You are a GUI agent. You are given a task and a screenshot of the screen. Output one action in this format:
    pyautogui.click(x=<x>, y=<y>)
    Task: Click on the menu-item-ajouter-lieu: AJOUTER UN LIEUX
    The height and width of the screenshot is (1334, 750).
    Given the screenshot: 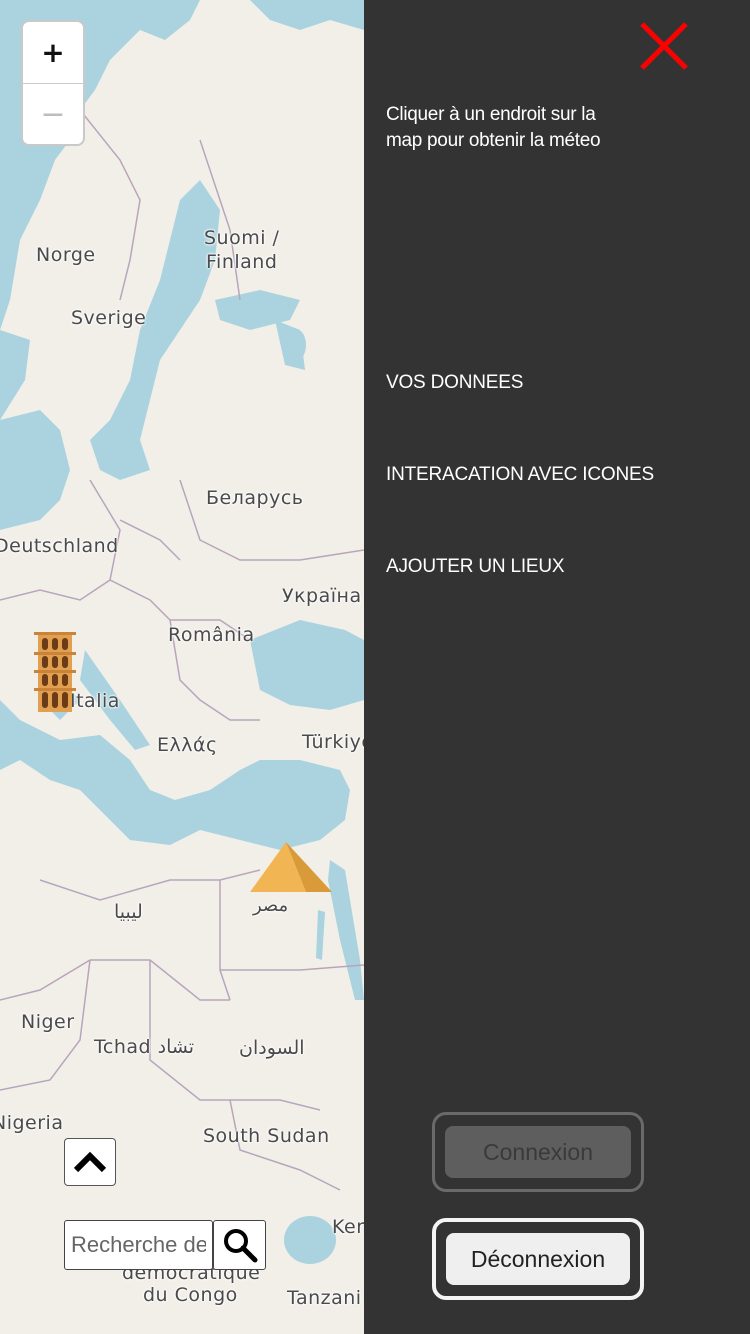 What is the action you would take?
    pyautogui.click(x=475, y=567)
    